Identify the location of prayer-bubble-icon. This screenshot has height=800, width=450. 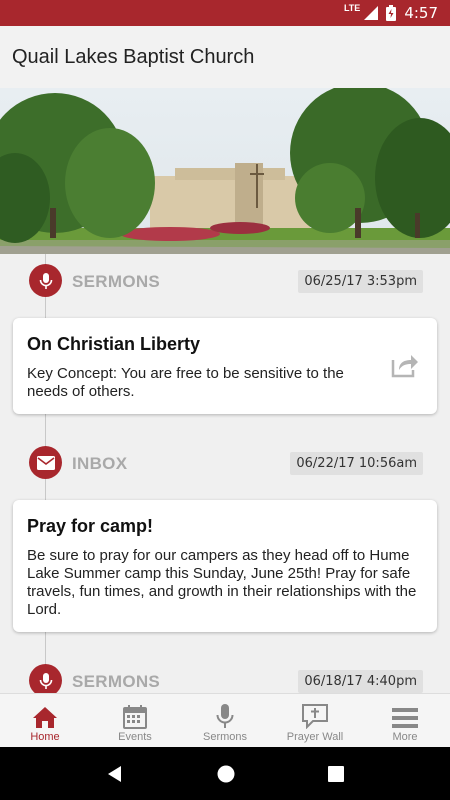
(315, 716).